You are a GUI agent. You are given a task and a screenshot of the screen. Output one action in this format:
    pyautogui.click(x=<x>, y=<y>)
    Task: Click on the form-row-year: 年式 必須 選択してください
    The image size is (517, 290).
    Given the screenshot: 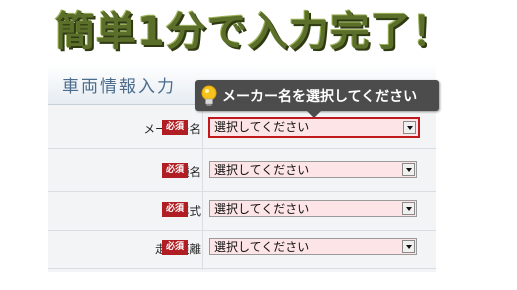 What is the action you would take?
    pyautogui.click(x=242, y=211)
    